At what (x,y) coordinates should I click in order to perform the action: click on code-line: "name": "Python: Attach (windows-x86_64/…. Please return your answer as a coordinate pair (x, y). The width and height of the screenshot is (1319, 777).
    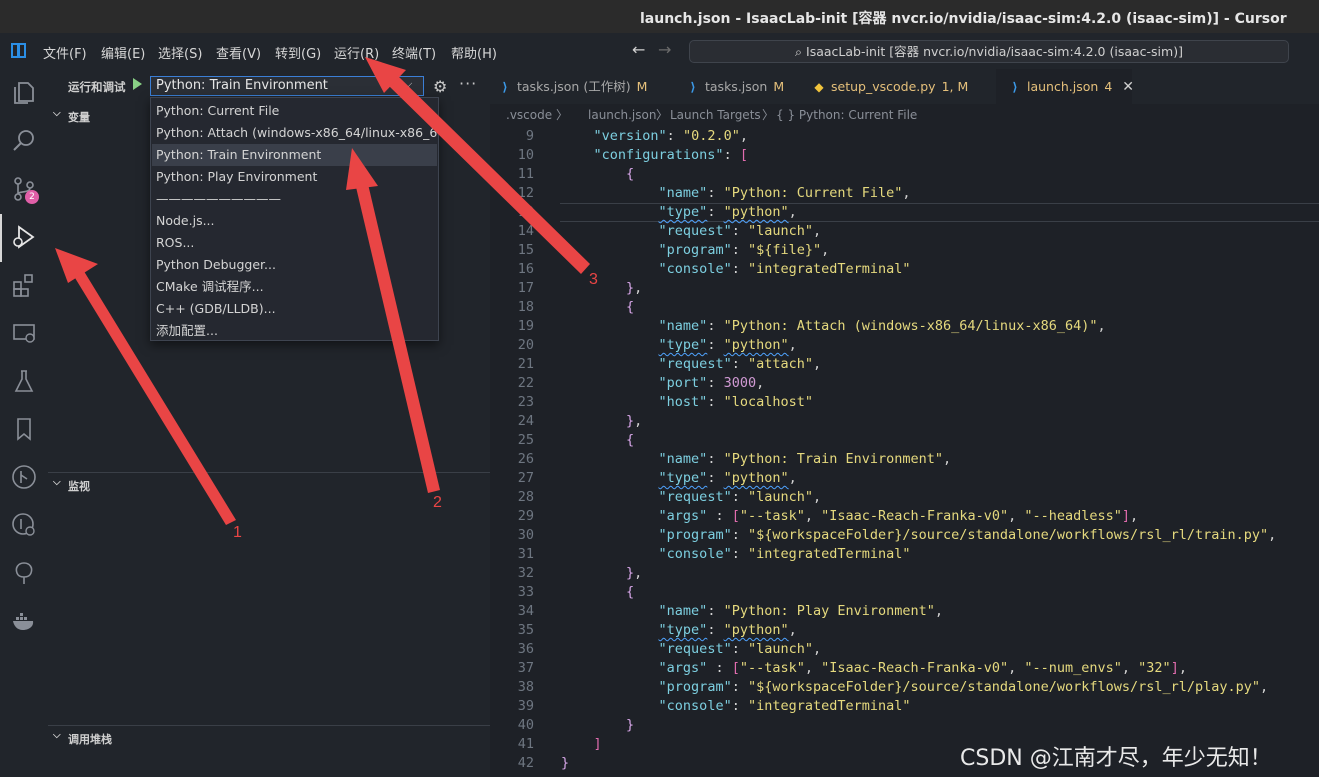
    Looking at the image, I should click on (882, 326).